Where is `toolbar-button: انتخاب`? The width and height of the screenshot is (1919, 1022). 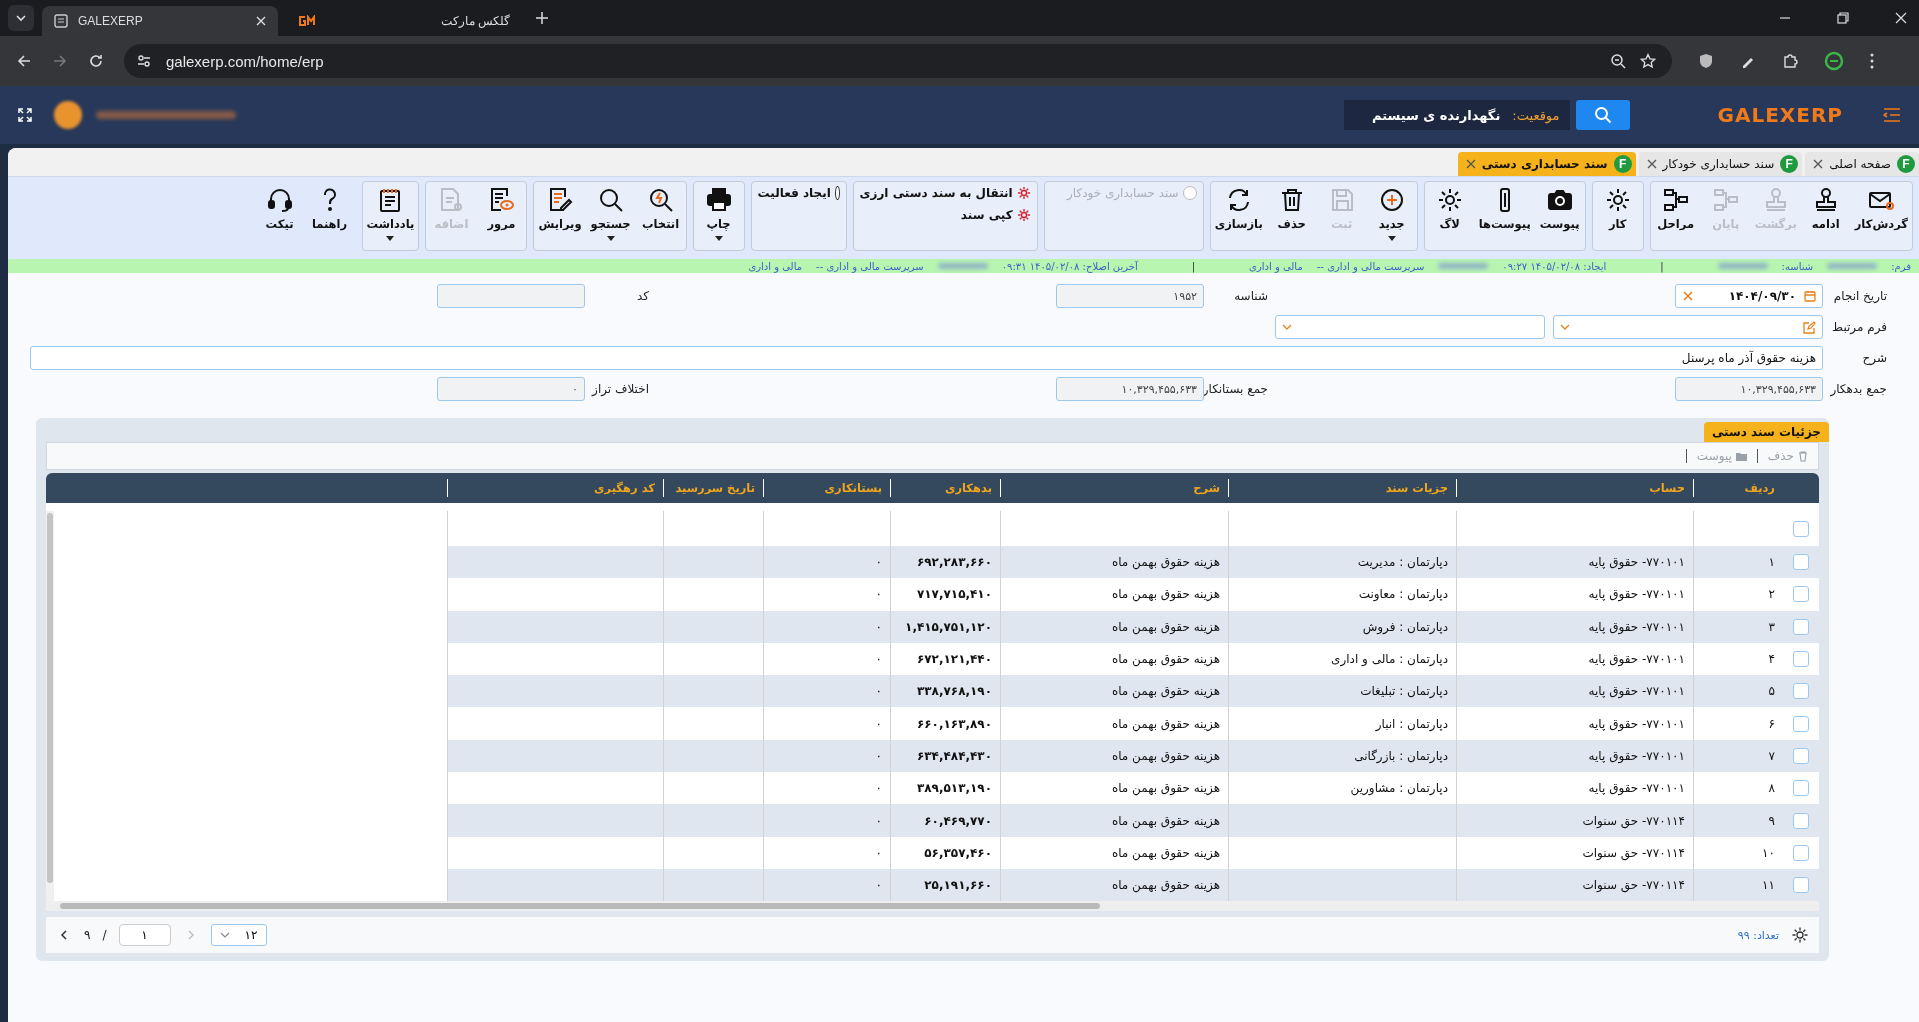 toolbar-button: انتخاب is located at coordinates (660, 216).